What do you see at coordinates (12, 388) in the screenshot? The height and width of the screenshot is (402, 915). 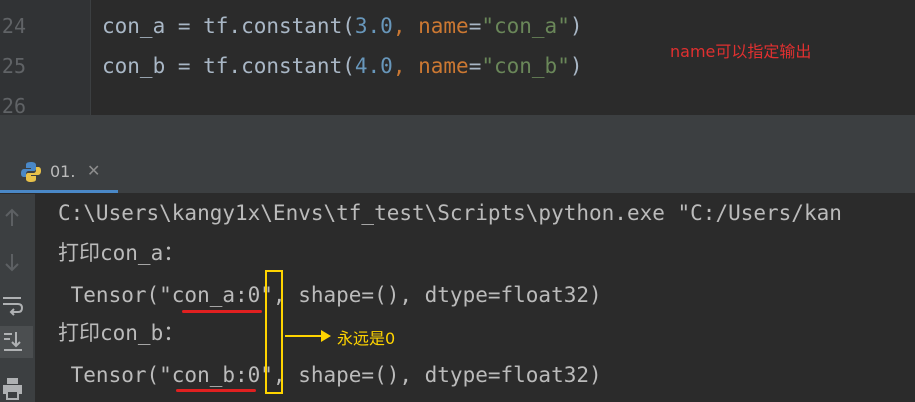 I see `print-icon` at bounding box center [12, 388].